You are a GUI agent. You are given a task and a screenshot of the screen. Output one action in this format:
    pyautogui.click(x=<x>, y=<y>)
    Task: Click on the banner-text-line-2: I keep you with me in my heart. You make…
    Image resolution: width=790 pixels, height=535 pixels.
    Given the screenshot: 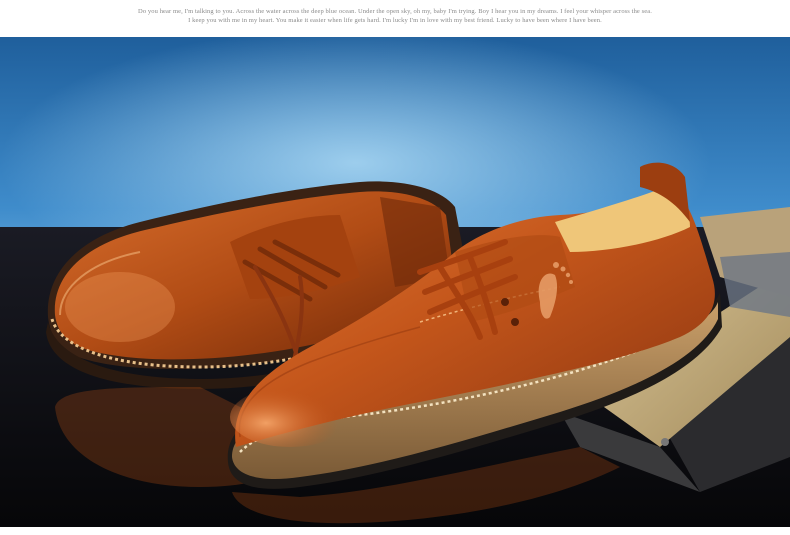 What is the action you would take?
    pyautogui.click(x=395, y=20)
    